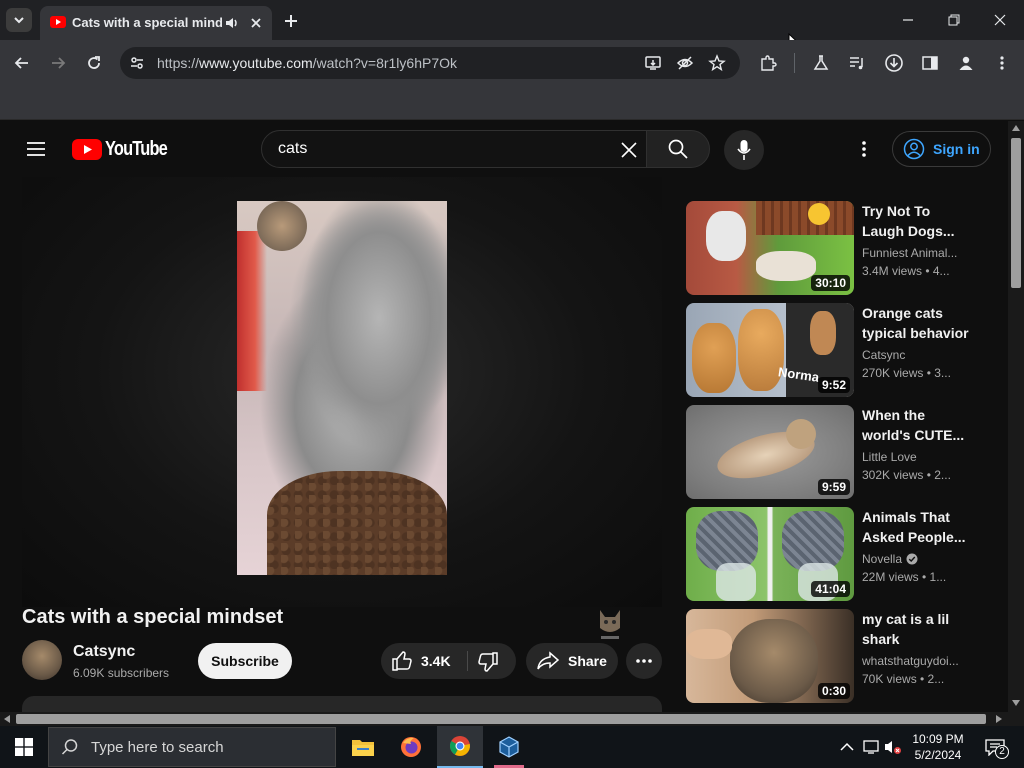 The image size is (1024, 768). What do you see at coordinates (232, 23) in the screenshot?
I see `speaker-icon` at bounding box center [232, 23].